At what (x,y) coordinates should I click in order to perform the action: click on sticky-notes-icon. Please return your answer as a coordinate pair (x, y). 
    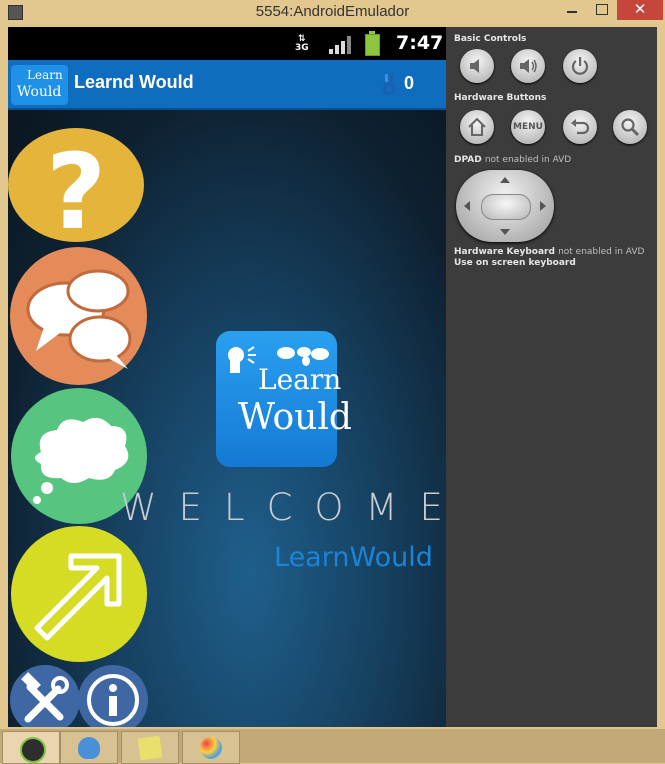
    Looking at the image, I should click on (150, 748).